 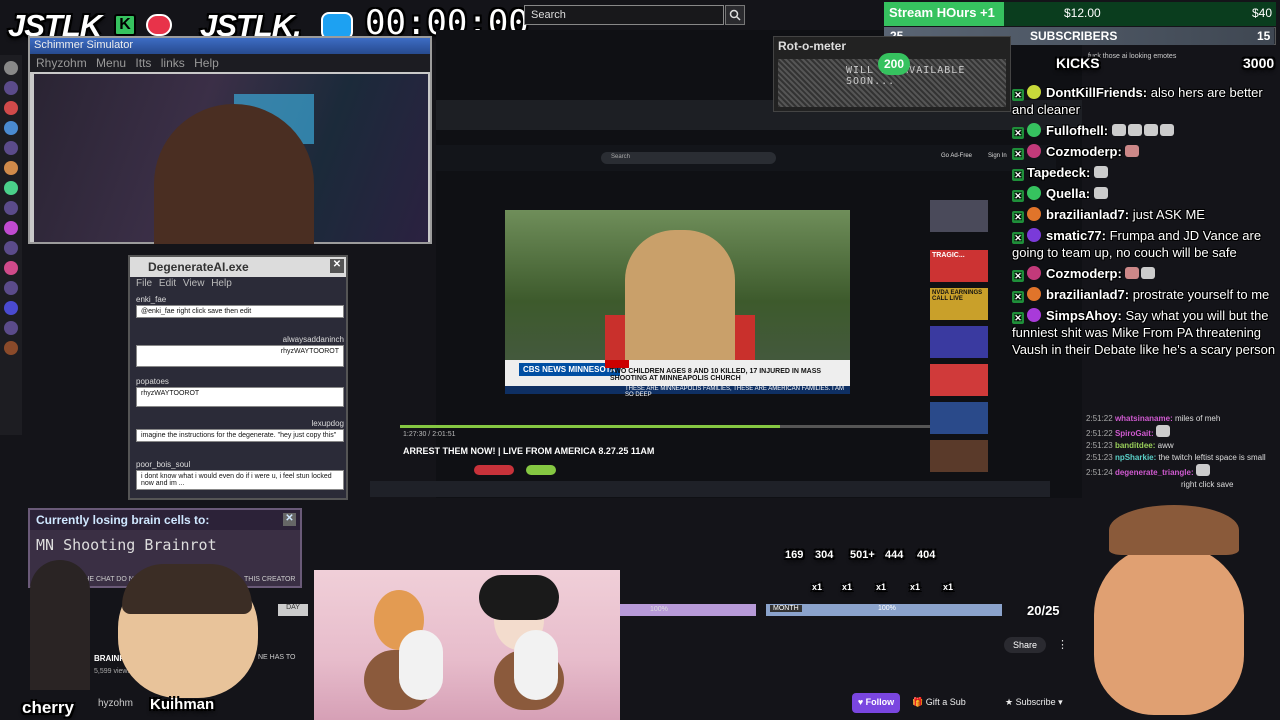 I want to click on chat-username: npSharkie:, so click(x=1135, y=457).